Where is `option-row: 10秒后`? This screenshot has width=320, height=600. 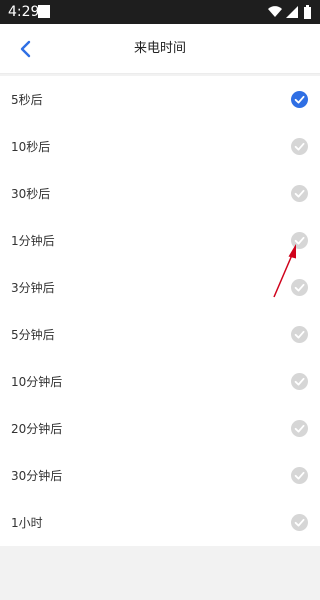
option-row: 10秒后 is located at coordinates (160, 146).